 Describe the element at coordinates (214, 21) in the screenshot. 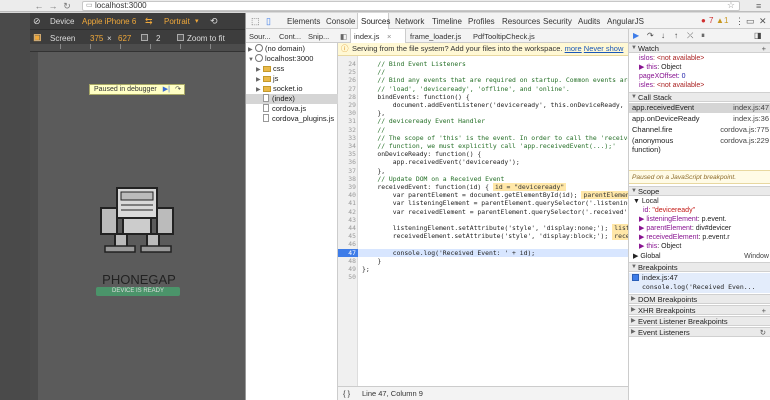

I see `rotate-icon: ⟲` at that location.